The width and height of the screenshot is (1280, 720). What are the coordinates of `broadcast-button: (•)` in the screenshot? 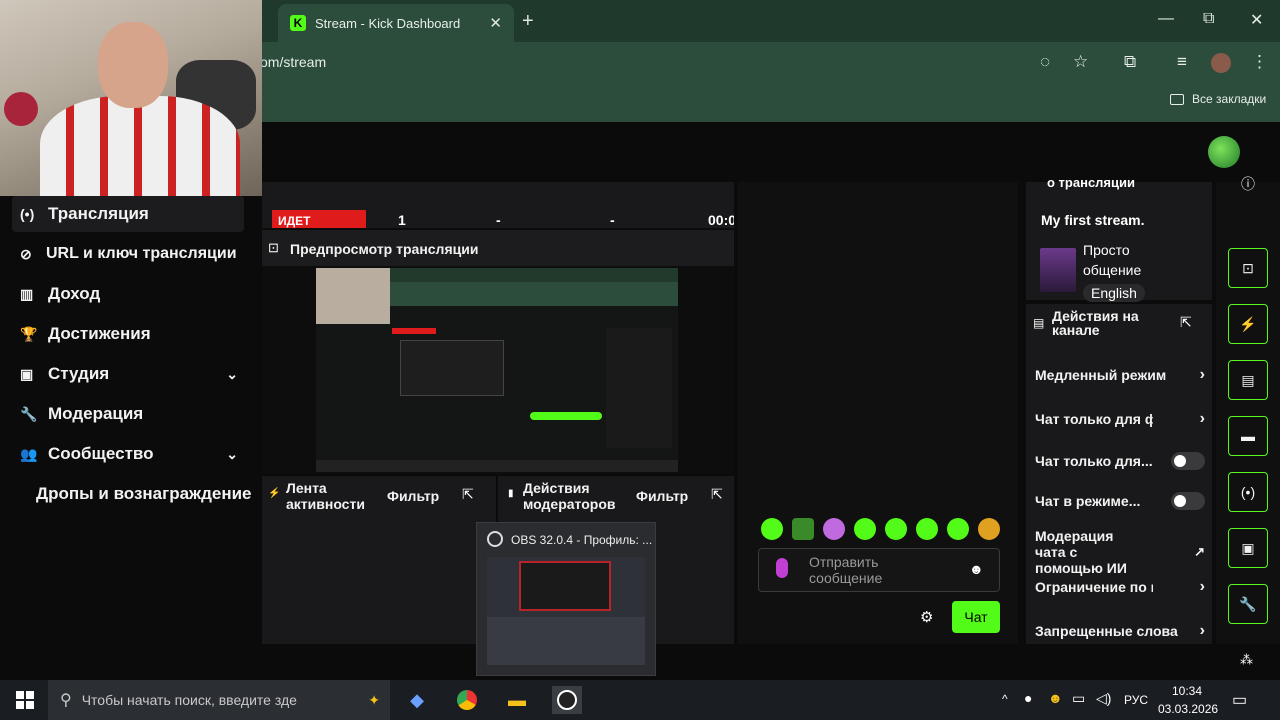 It's located at (1248, 492).